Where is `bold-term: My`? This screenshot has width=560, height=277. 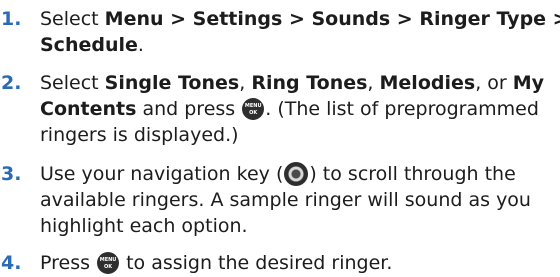
bold-term: My is located at coordinates (528, 83).